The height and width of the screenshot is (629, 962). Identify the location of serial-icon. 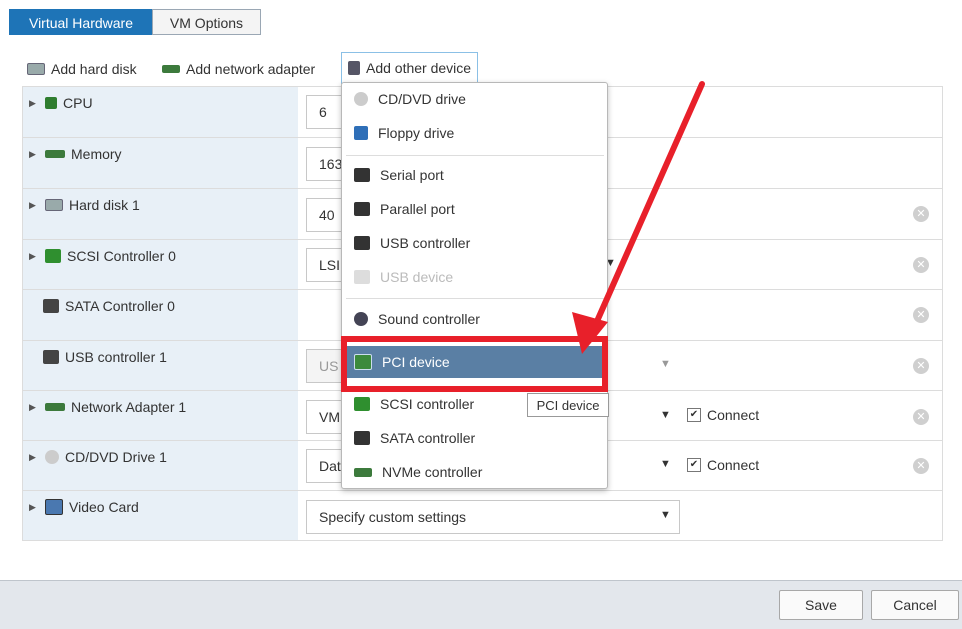
(362, 175).